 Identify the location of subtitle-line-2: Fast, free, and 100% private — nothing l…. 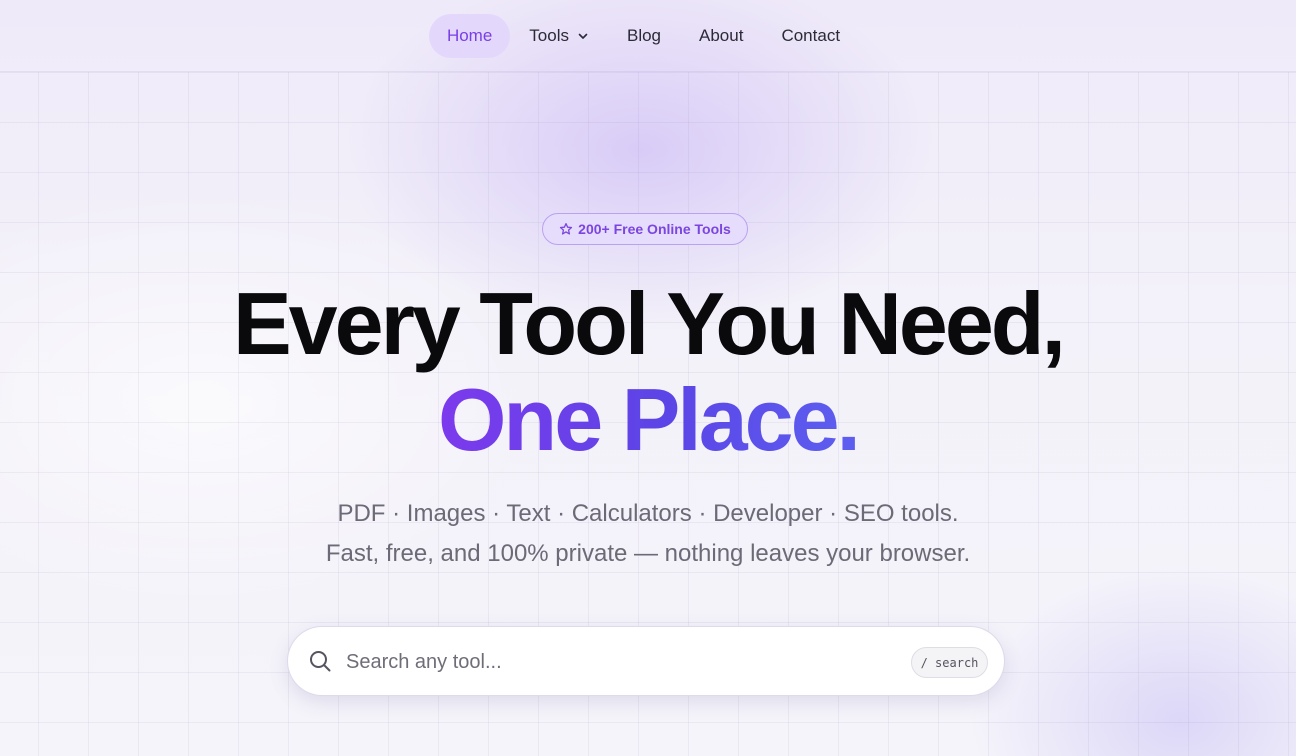
(648, 553).